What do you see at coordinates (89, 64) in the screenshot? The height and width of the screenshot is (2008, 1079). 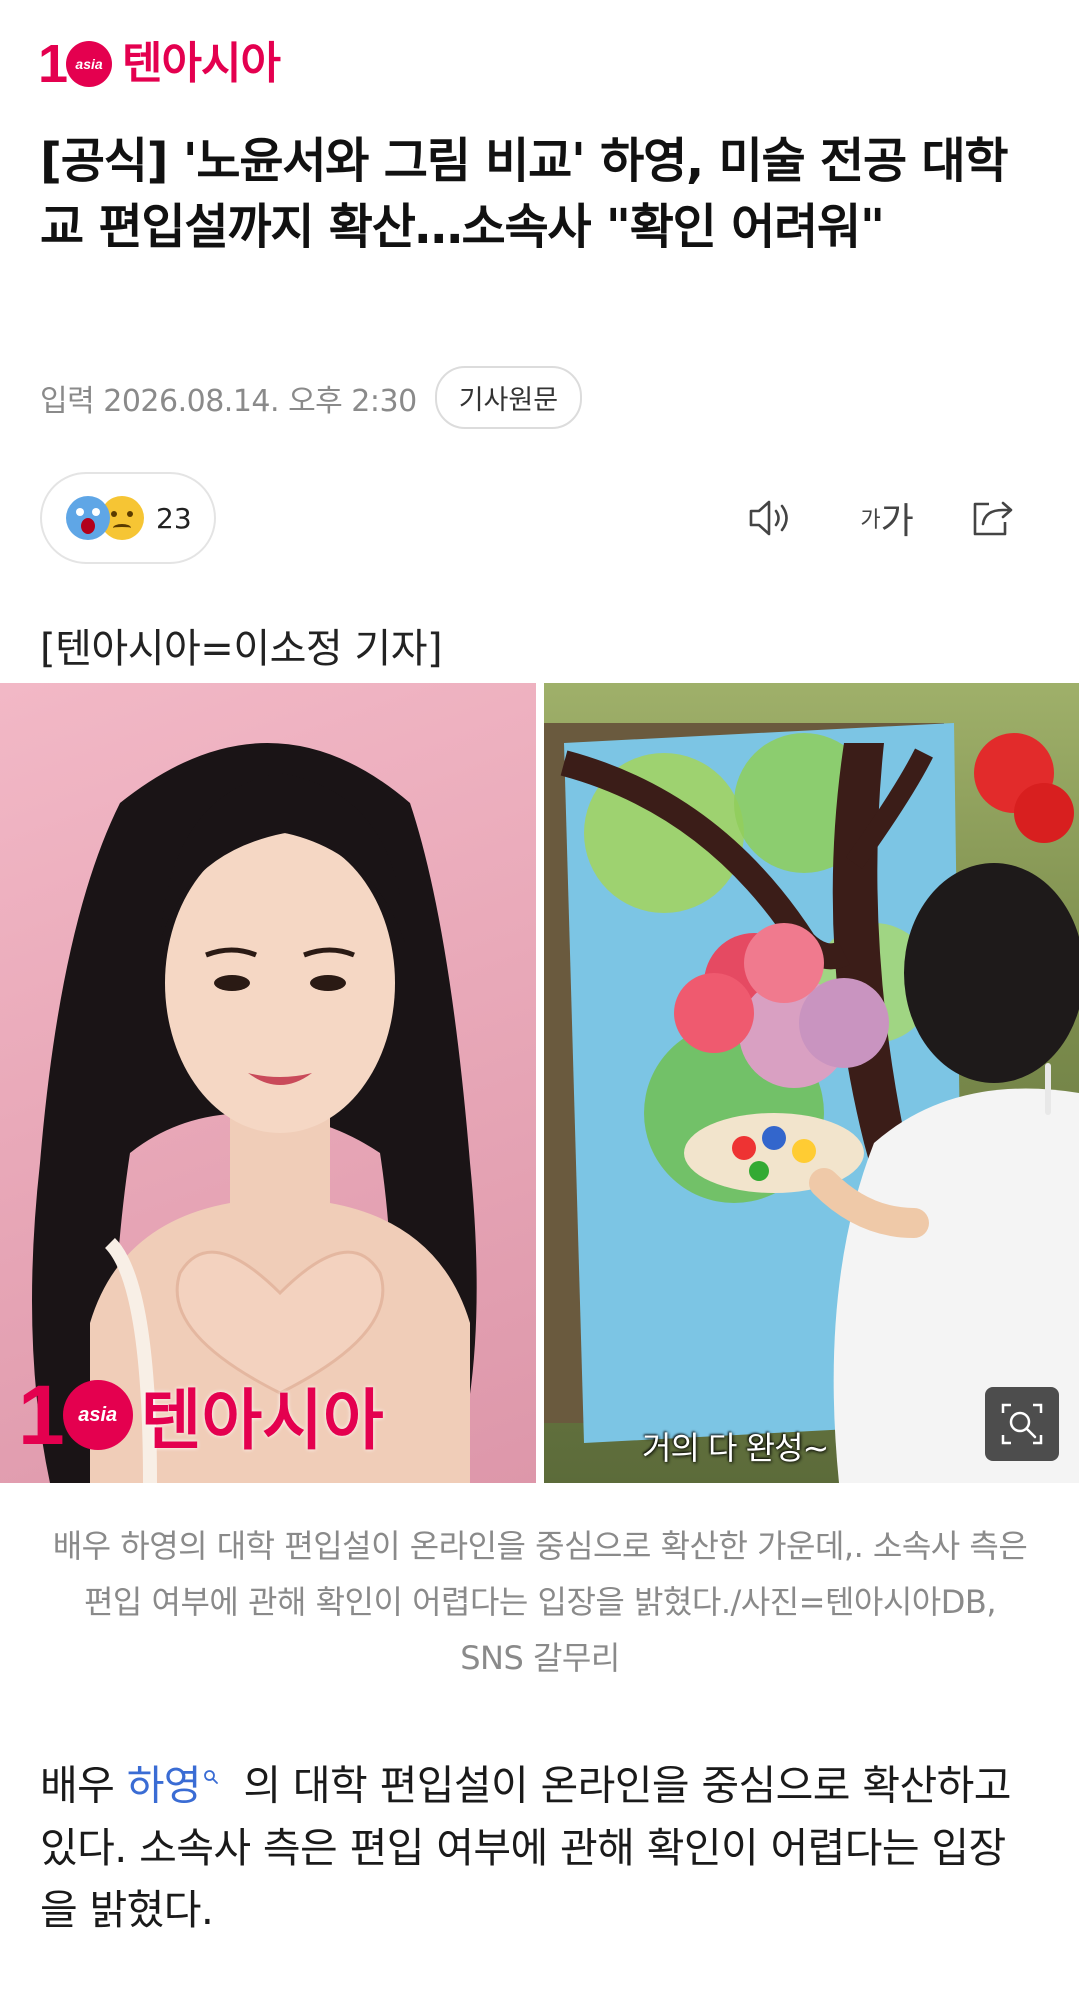 I see `logo-asia-badge: asia` at bounding box center [89, 64].